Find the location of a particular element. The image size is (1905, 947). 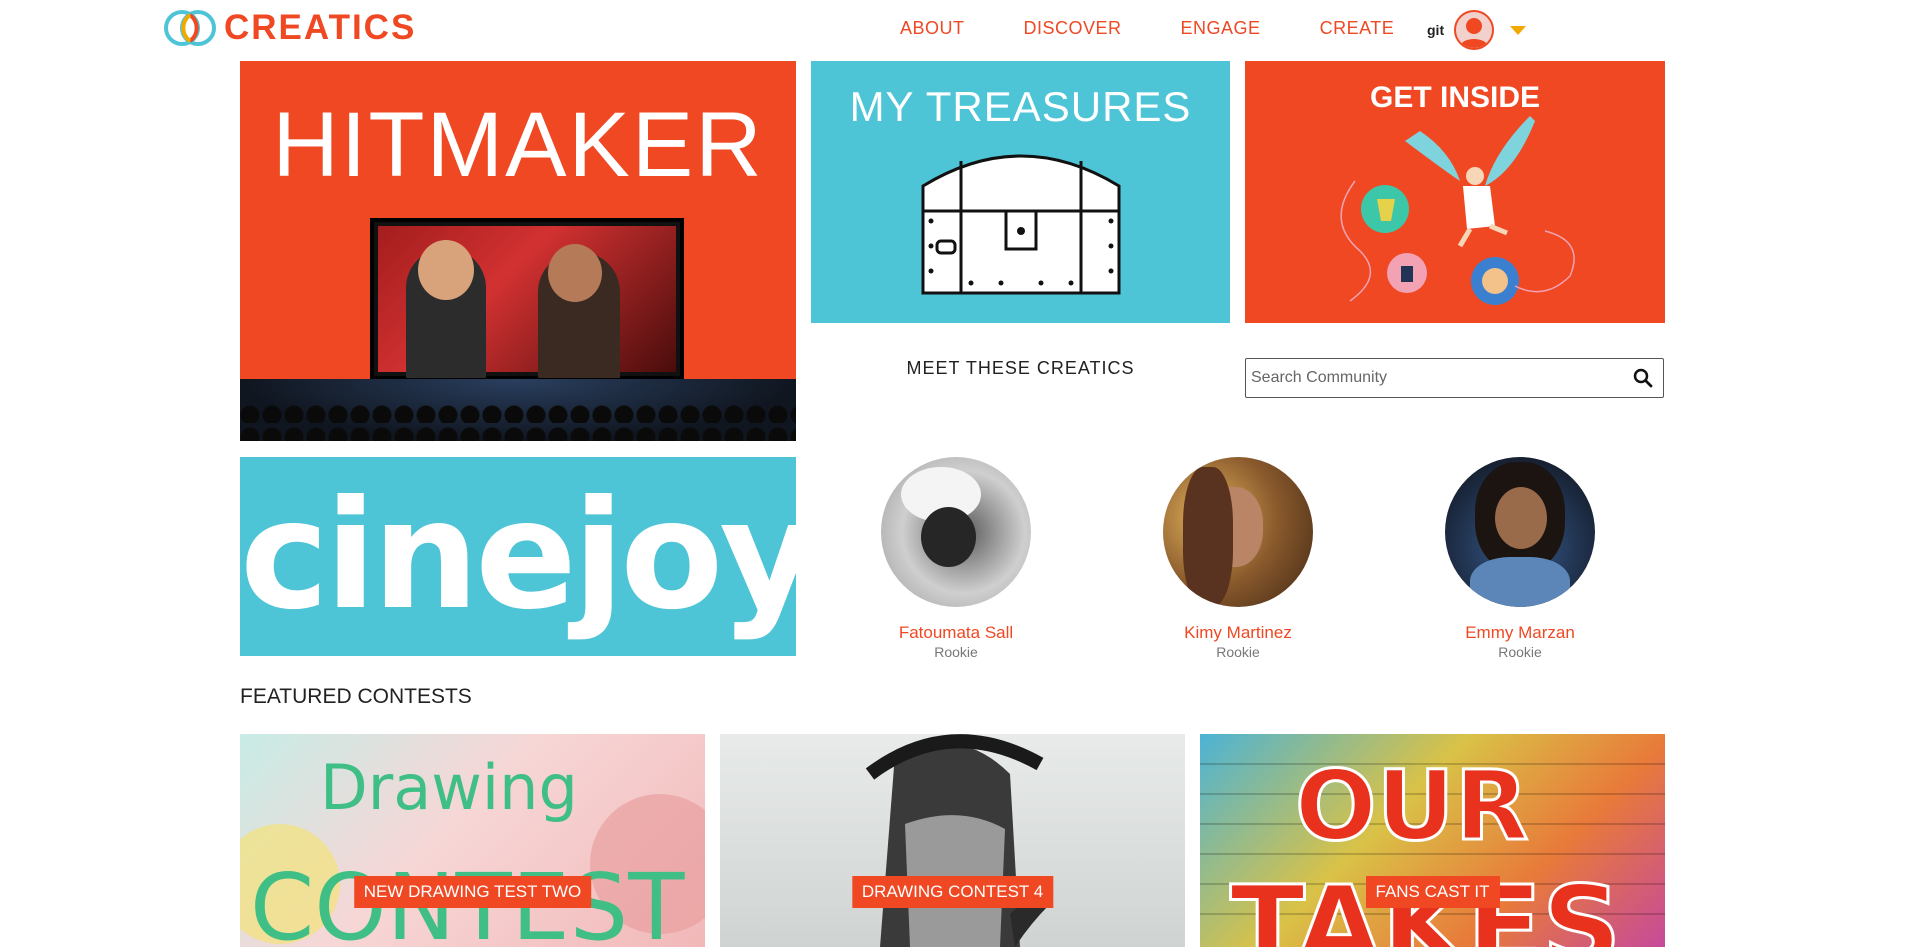

user-avatar-icon is located at coordinates (1474, 33).